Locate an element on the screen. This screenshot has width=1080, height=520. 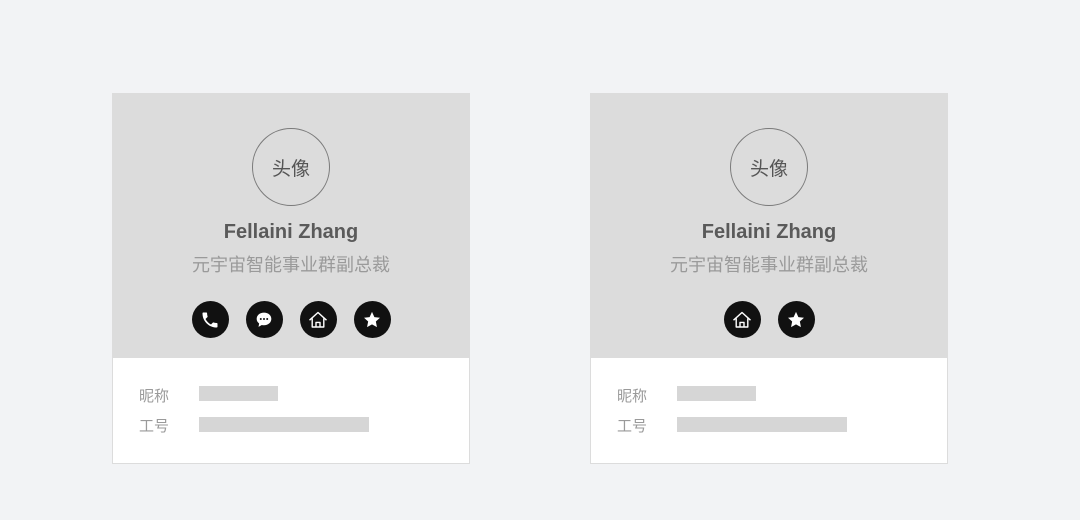
message-button is located at coordinates (264, 319).